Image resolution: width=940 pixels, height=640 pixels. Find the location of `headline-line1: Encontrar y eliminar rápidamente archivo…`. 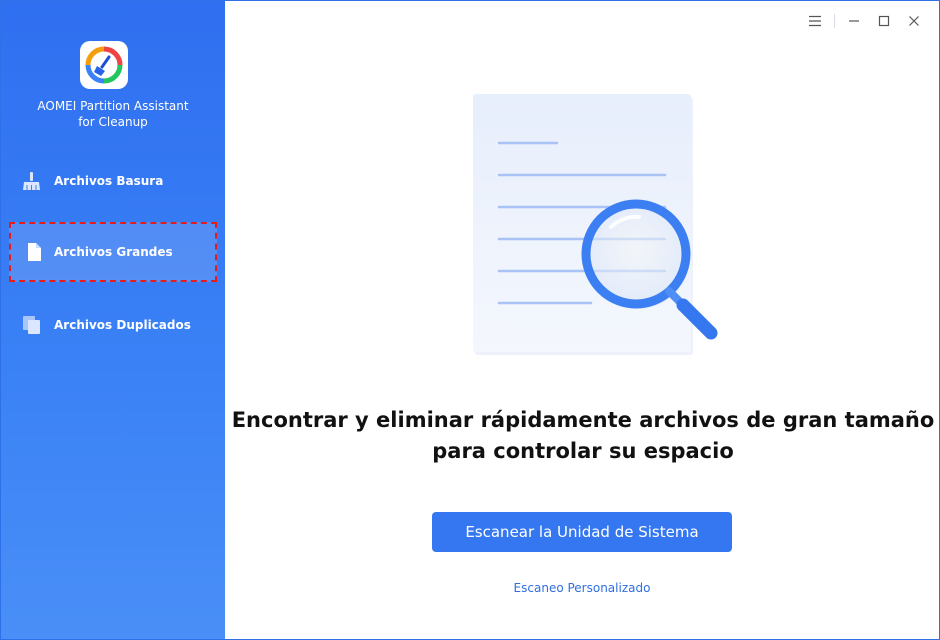

headline-line1: Encontrar y eliminar rápidamente archivo… is located at coordinates (583, 420).